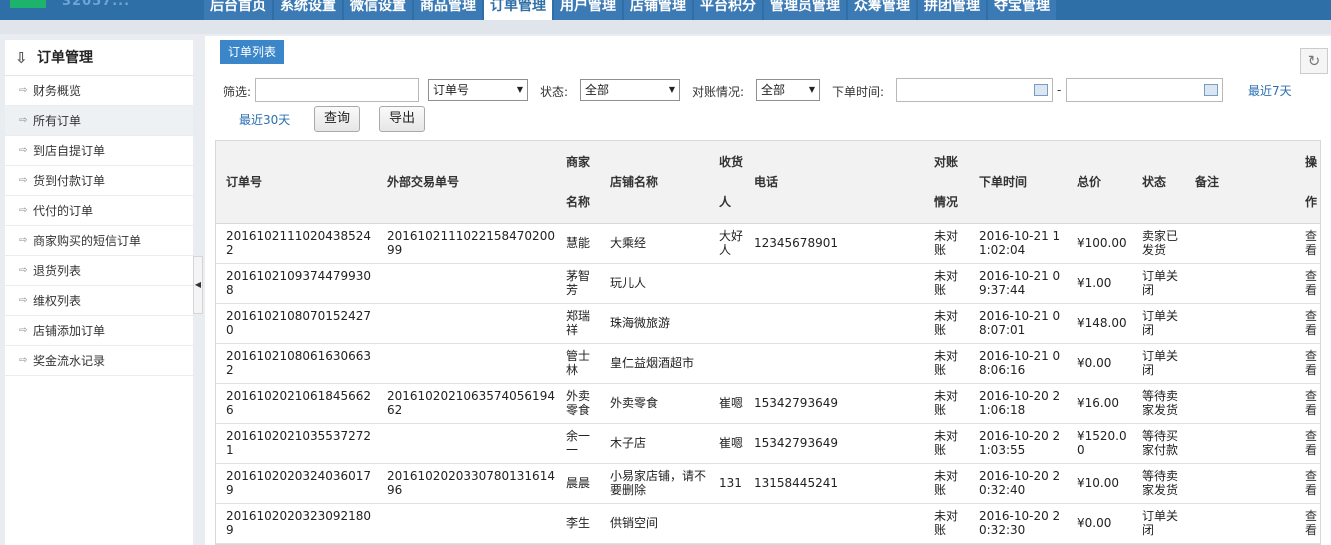 This screenshot has height=545, width=1331. I want to click on sidebar-item-label: 代付的订单, so click(63, 210).